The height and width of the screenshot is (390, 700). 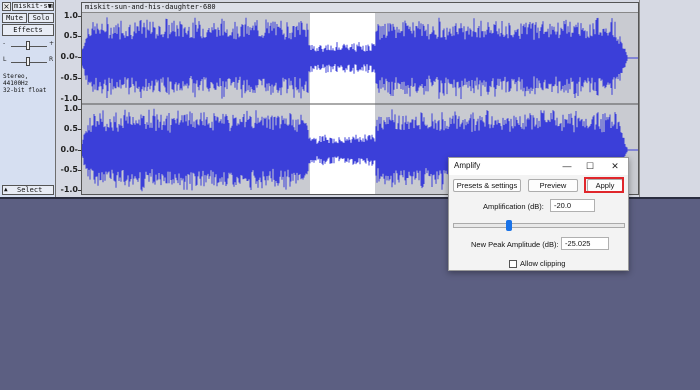 What do you see at coordinates (669, 98) in the screenshot?
I see `track-empty-area` at bounding box center [669, 98].